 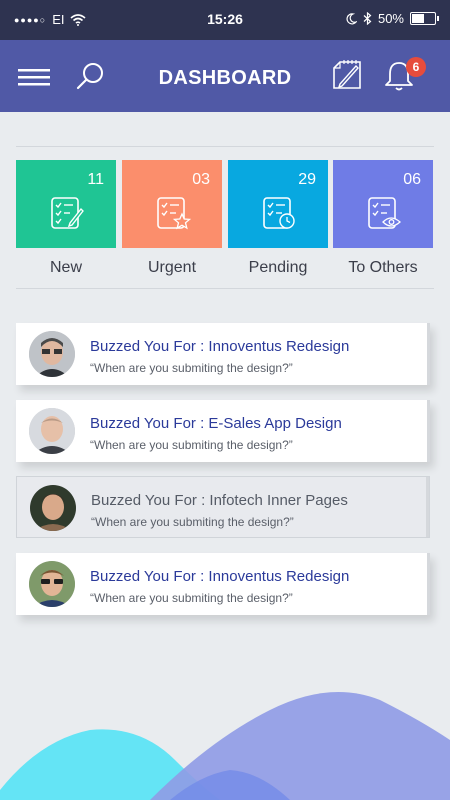 I want to click on moon-icon, so click(x=351, y=18).